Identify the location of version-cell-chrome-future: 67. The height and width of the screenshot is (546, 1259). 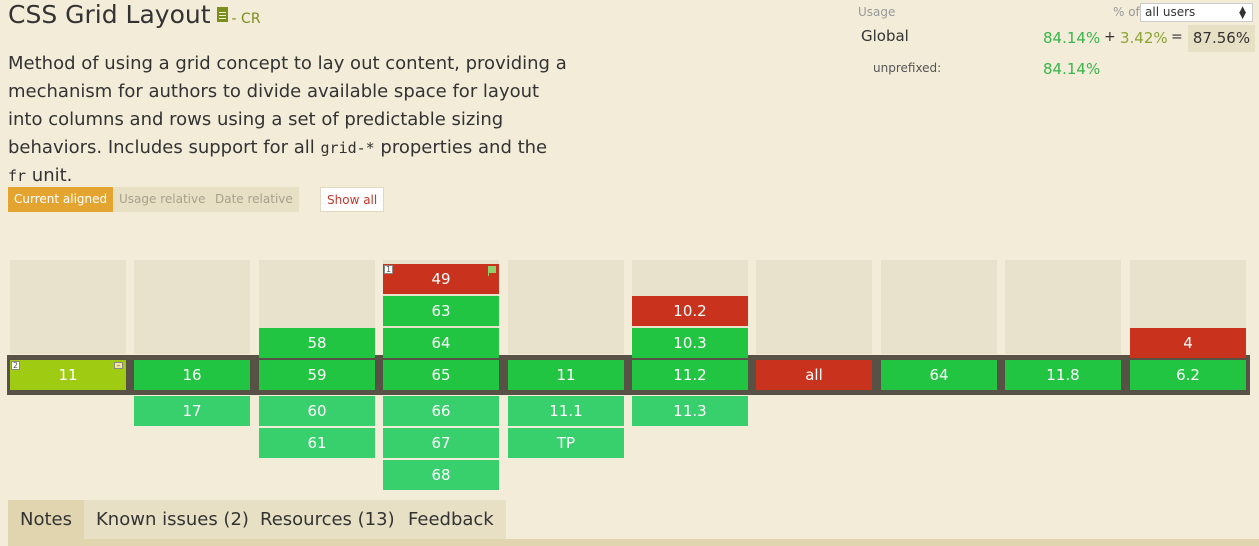
(441, 443).